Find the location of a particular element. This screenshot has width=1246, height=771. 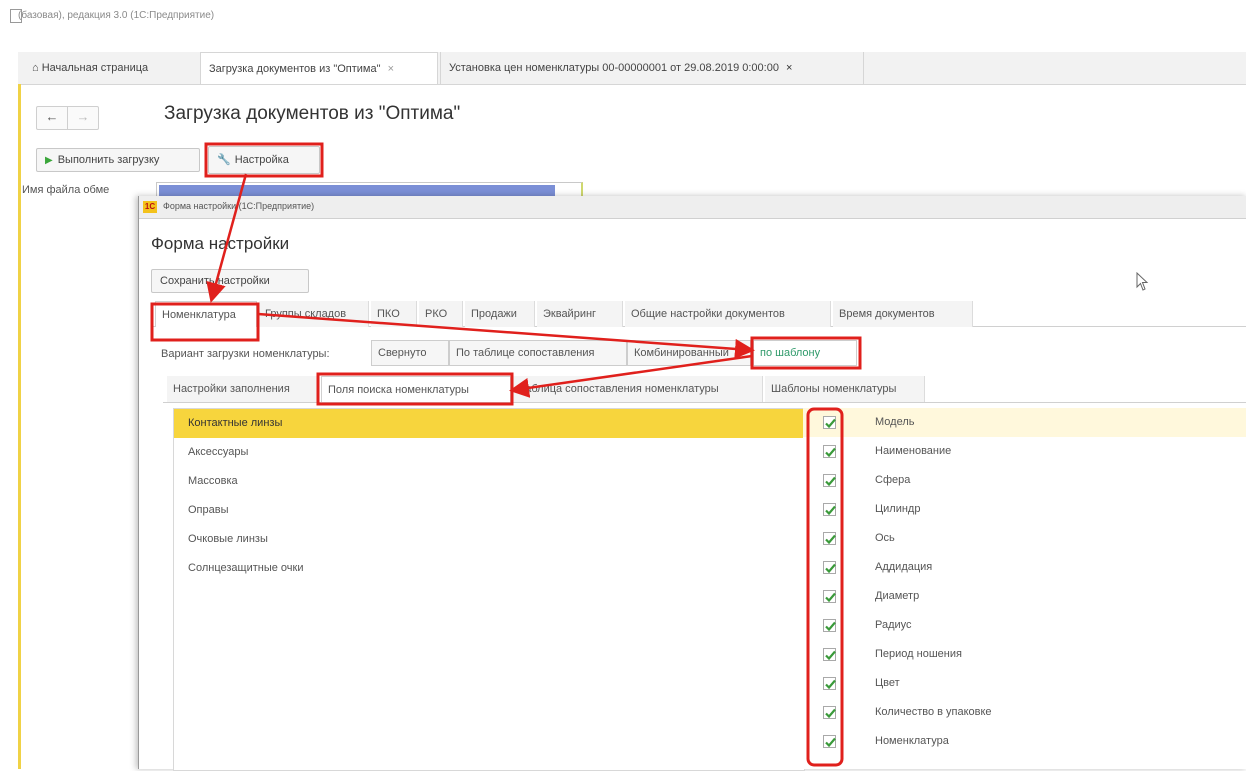

field-label: Радиус is located at coordinates (893, 625).